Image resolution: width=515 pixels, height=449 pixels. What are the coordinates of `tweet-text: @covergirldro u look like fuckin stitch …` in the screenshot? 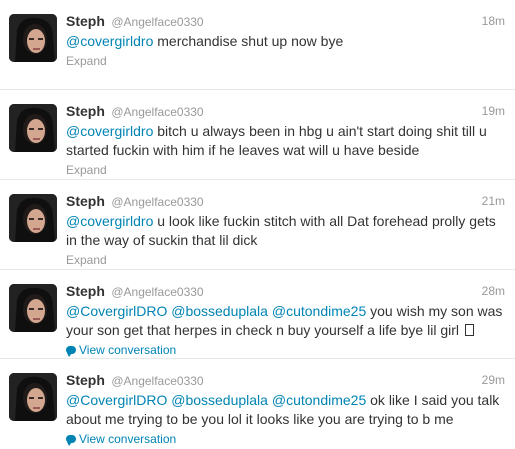 It's located at (285, 231).